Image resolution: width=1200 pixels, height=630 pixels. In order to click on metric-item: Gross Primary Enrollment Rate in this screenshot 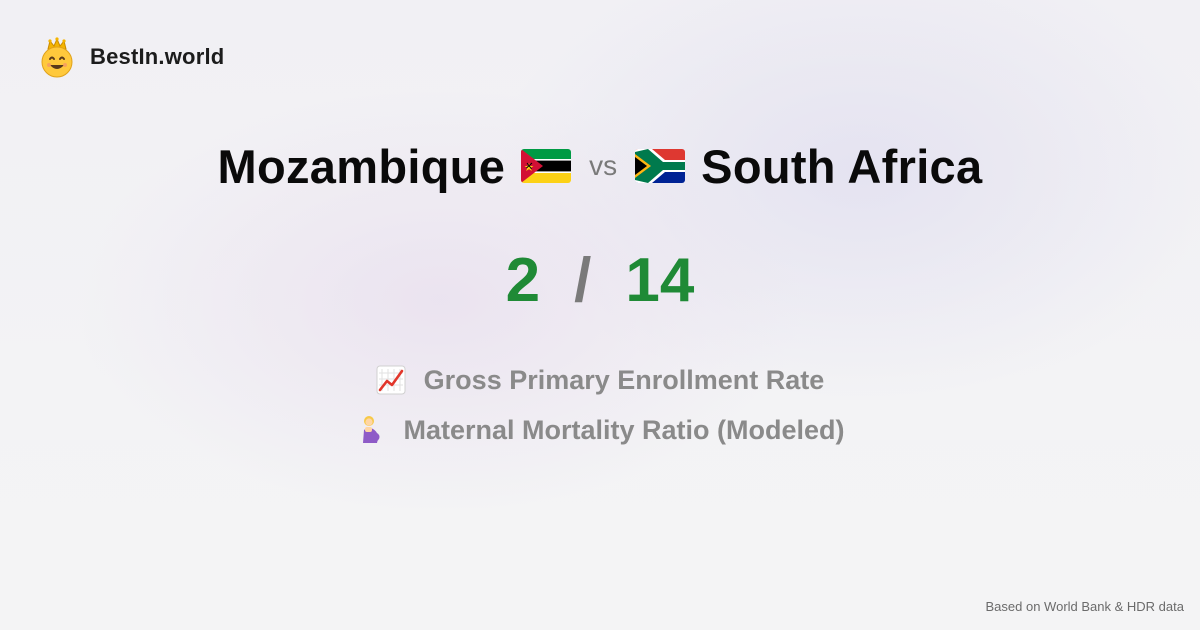, I will do `click(600, 380)`.